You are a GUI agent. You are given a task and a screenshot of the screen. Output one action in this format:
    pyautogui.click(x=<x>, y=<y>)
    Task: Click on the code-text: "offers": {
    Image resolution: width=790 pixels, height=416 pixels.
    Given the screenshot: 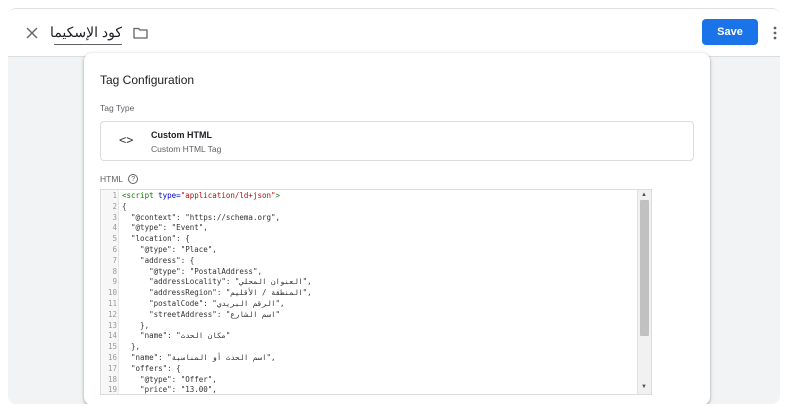 What is the action you would take?
    pyautogui.click(x=149, y=369)
    